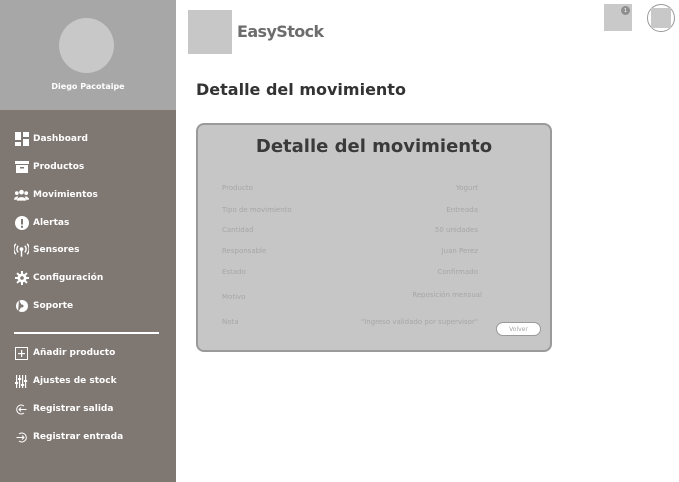  I want to click on exit-icon, so click(21, 409).